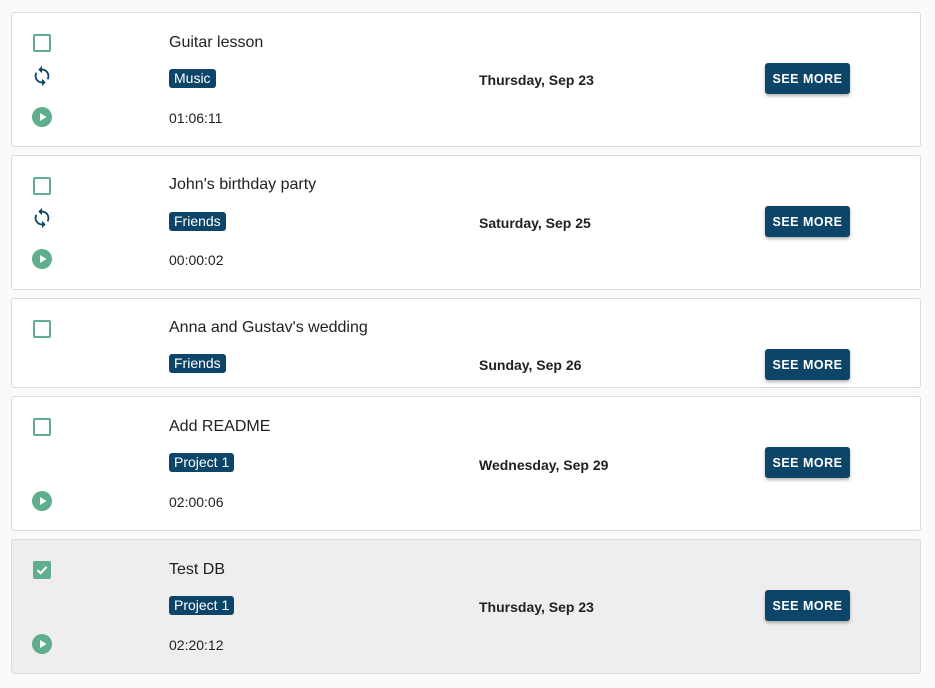  Describe the element at coordinates (196, 118) in the screenshot. I see `task-timer: 01:06:11` at that location.